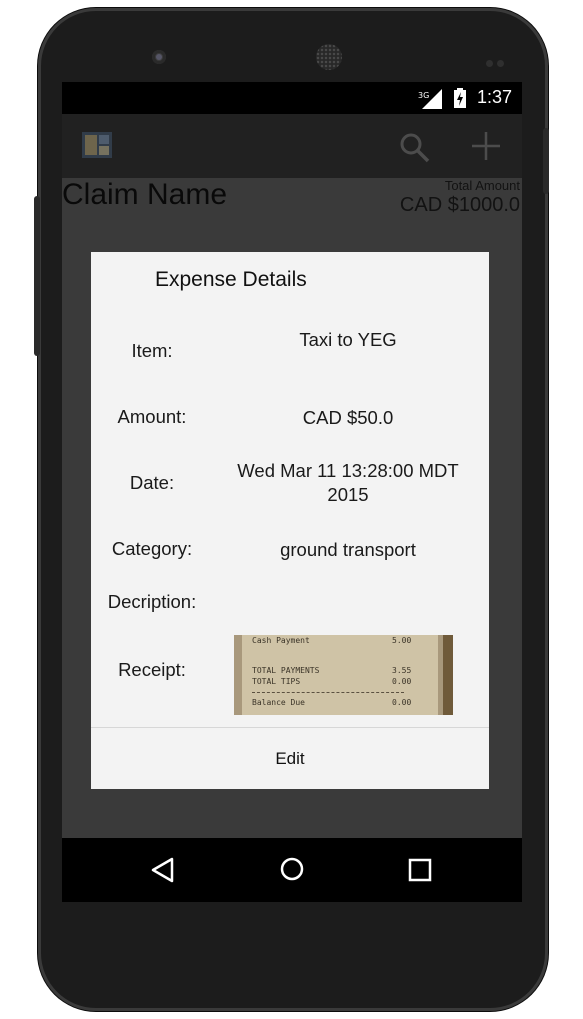 This screenshot has height=1019, width=583. Describe the element at coordinates (152, 482) in the screenshot. I see `date-label: Date:` at that location.